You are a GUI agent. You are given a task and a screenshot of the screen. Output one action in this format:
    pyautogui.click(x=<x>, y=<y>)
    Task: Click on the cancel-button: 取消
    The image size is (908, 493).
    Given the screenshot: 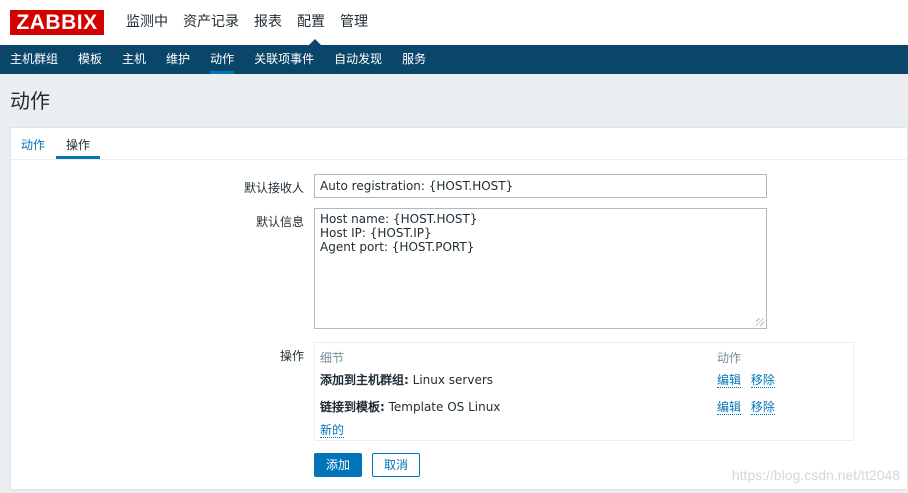 What is the action you would take?
    pyautogui.click(x=396, y=465)
    